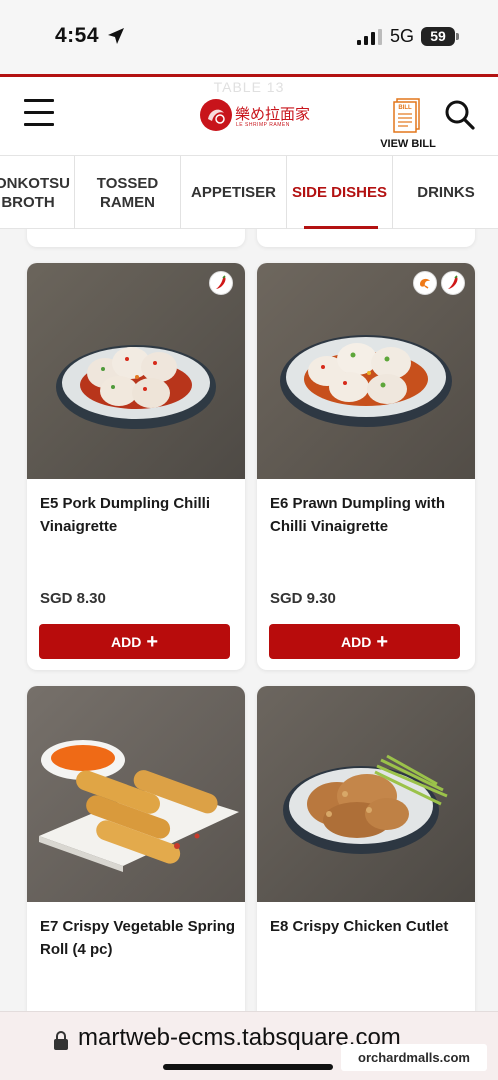 The width and height of the screenshot is (498, 1080). What do you see at coordinates (249, 38) in the screenshot?
I see `status-bar: 4:54 5G 59` at bounding box center [249, 38].